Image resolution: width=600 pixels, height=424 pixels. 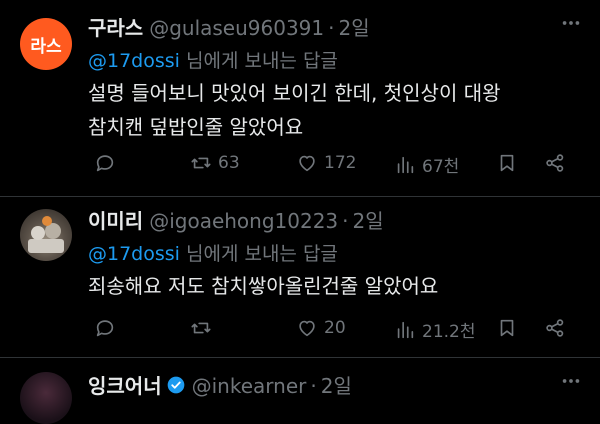 I want to click on like-count: 172, so click(x=340, y=163).